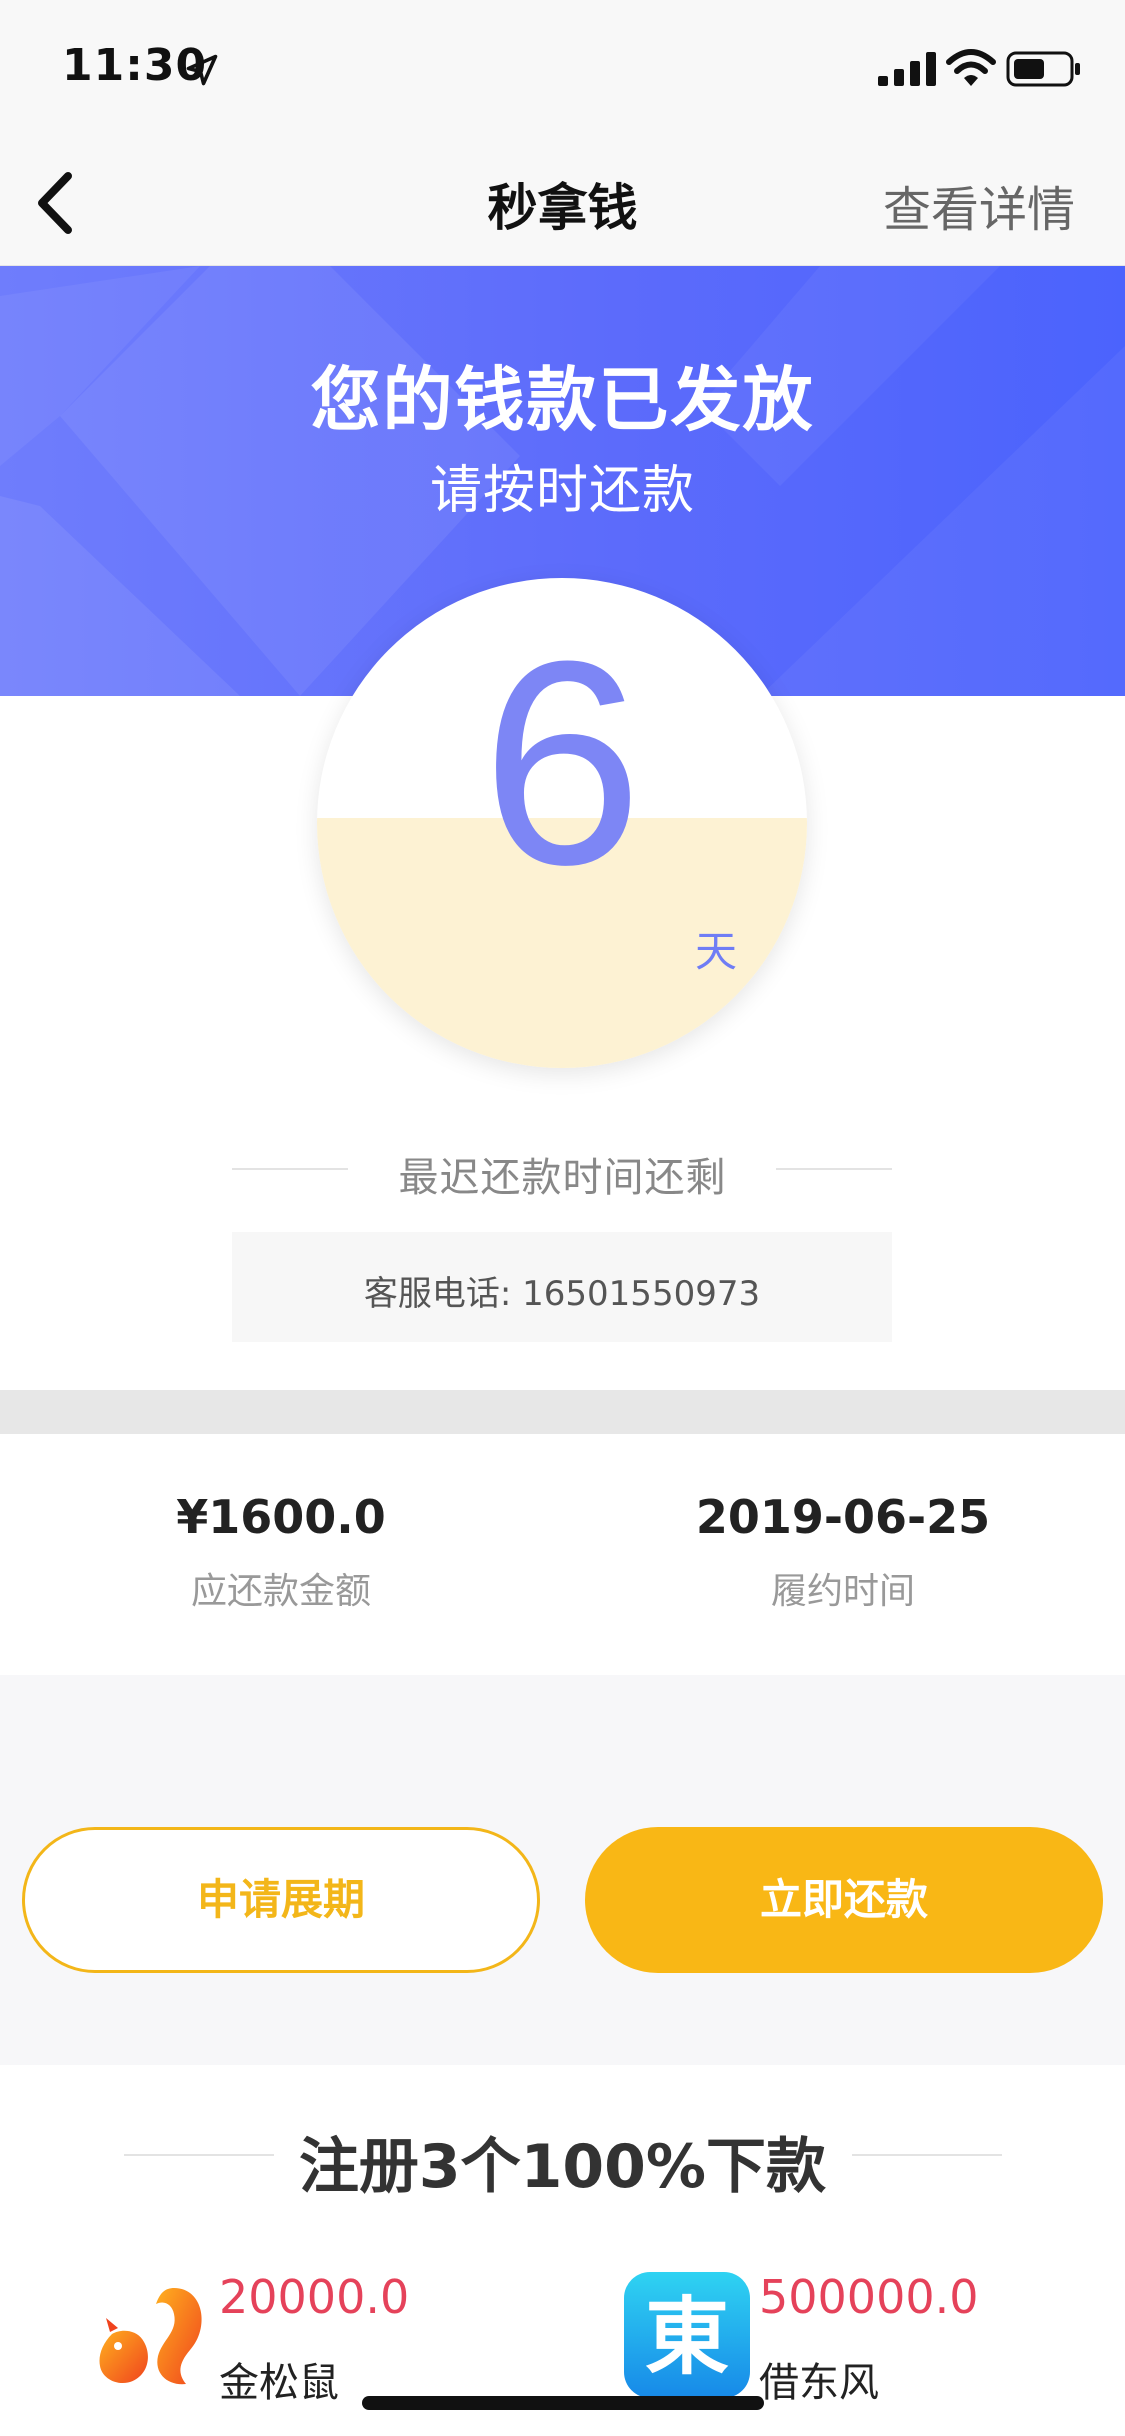 This screenshot has width=1125, height=2436. What do you see at coordinates (819, 2383) in the screenshot?
I see `promo-app-name: 借东风` at bounding box center [819, 2383].